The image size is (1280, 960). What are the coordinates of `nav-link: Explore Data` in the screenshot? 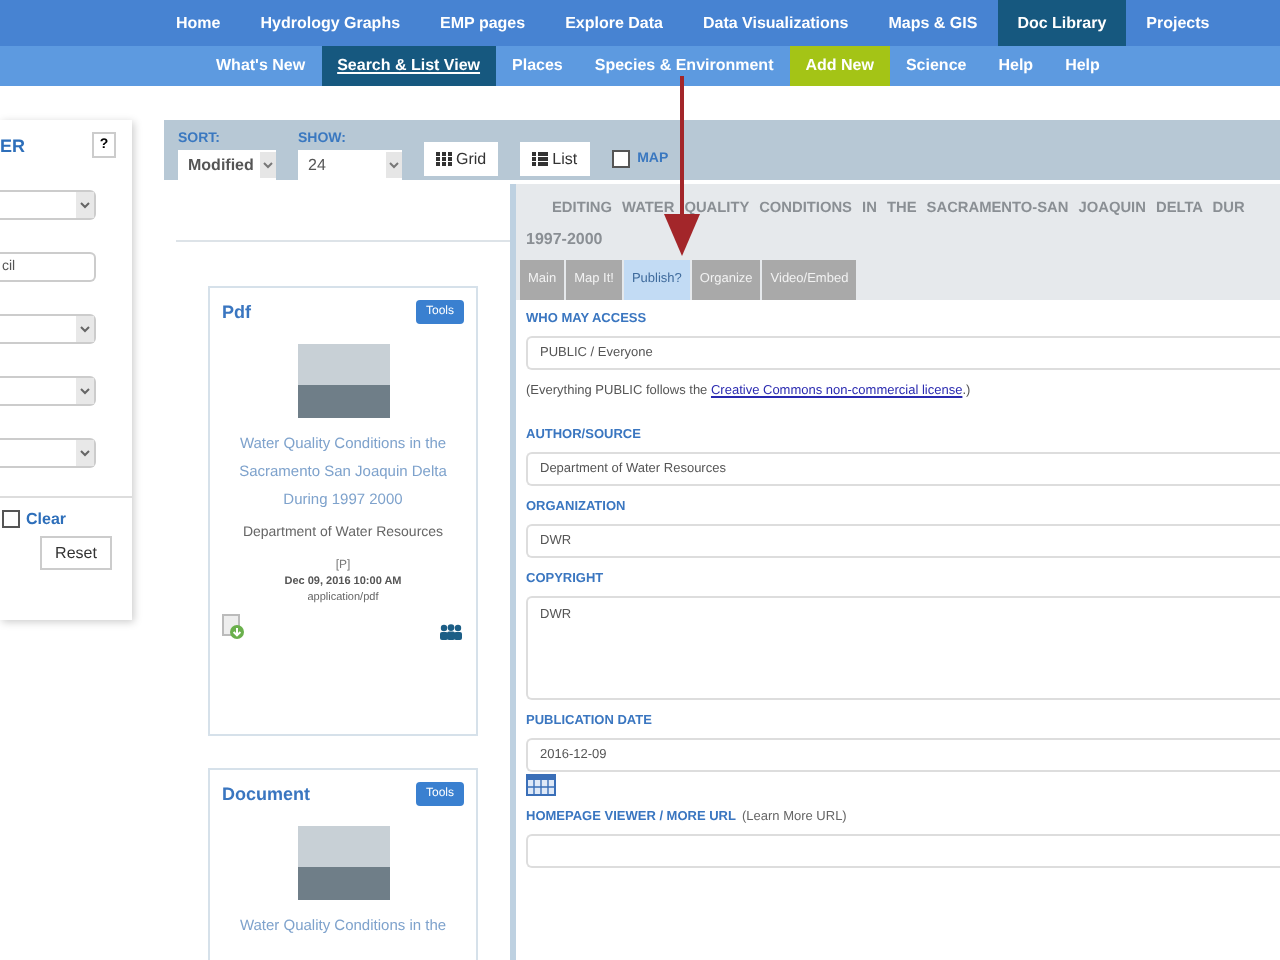 It's located at (614, 23).